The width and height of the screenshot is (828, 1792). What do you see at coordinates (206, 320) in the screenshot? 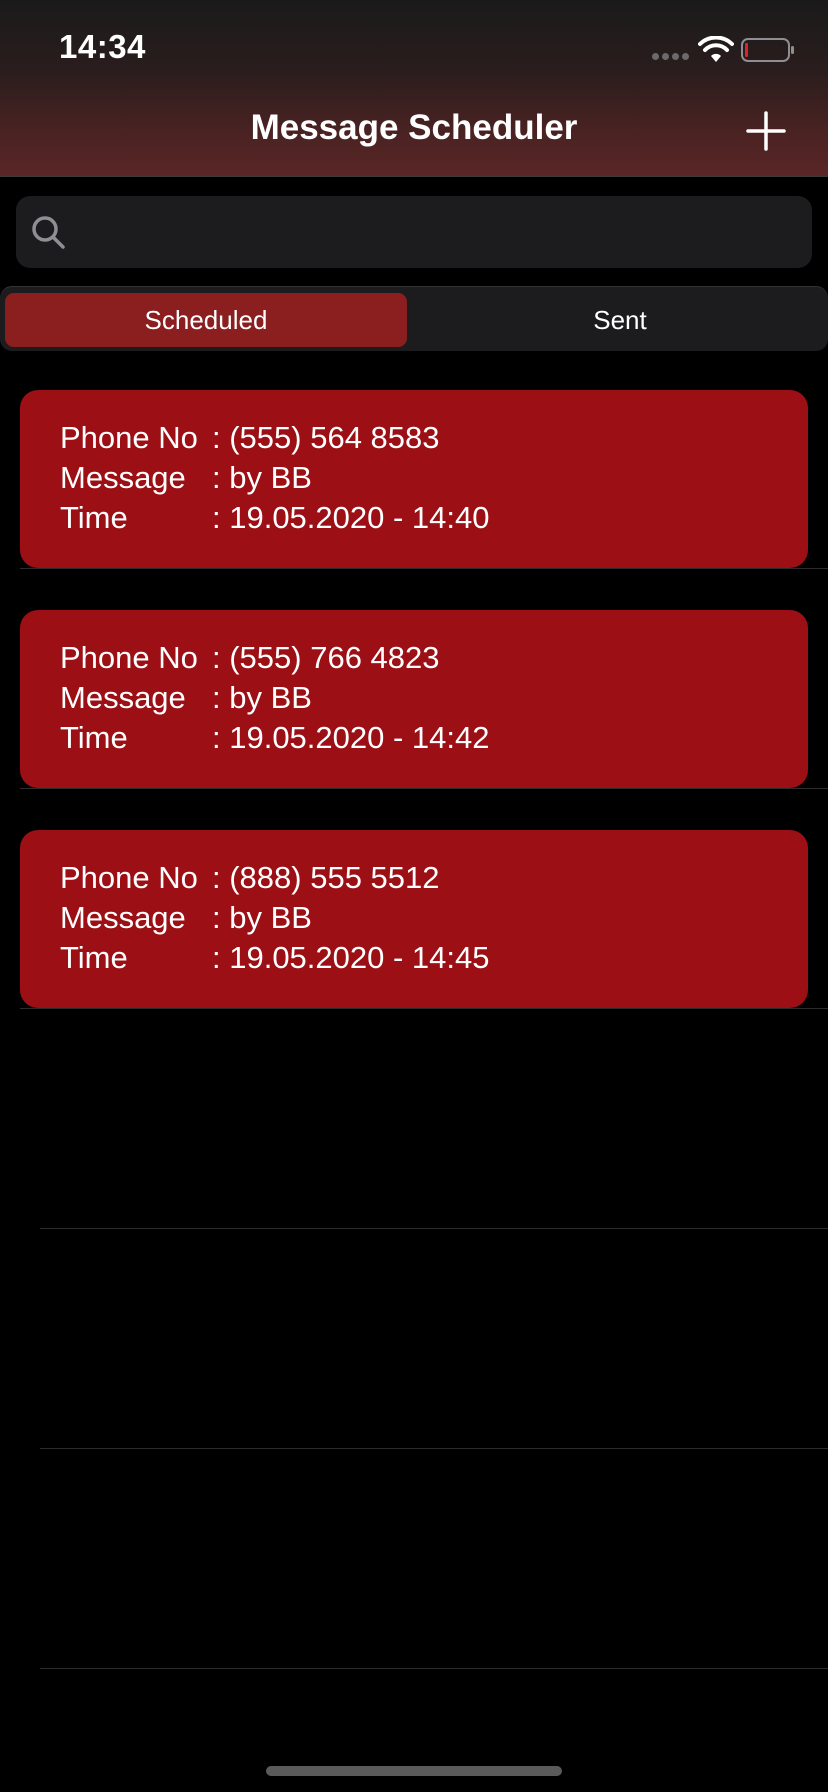
I see `tab-scheduled: Scheduled` at bounding box center [206, 320].